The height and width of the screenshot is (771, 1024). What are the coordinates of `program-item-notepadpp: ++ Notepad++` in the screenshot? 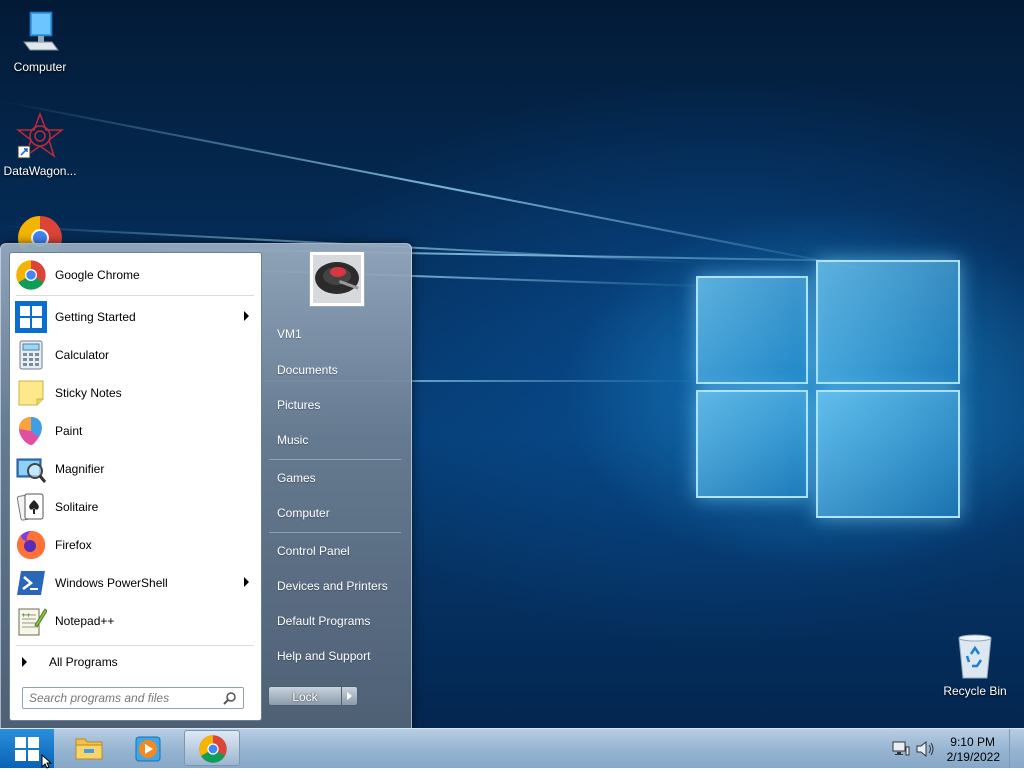 It's located at (135, 621).